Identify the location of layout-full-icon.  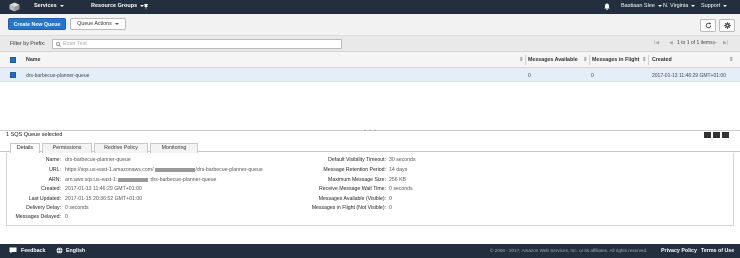
(725, 135).